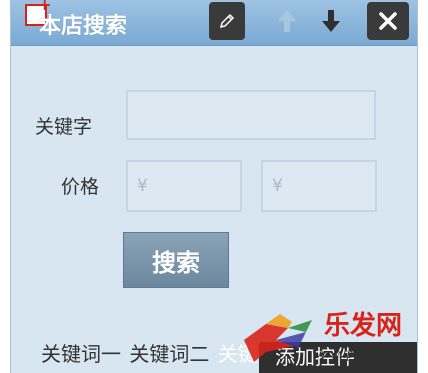  Describe the element at coordinates (251, 115) in the screenshot. I see `keyword-input` at that location.